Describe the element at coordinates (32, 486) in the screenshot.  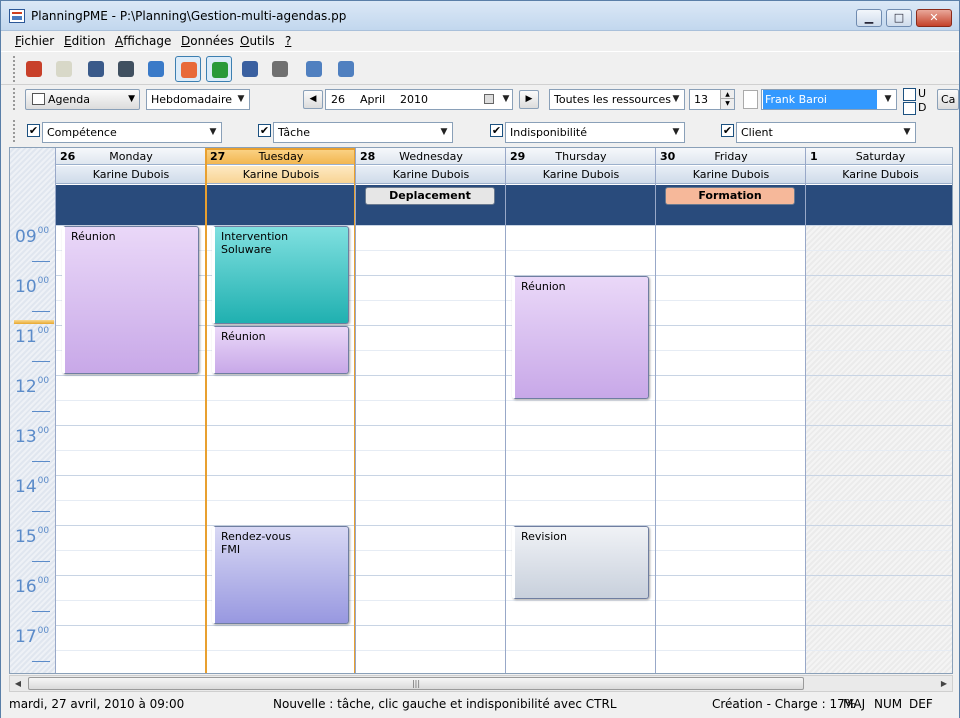
I see `hour-label: 1400` at that location.